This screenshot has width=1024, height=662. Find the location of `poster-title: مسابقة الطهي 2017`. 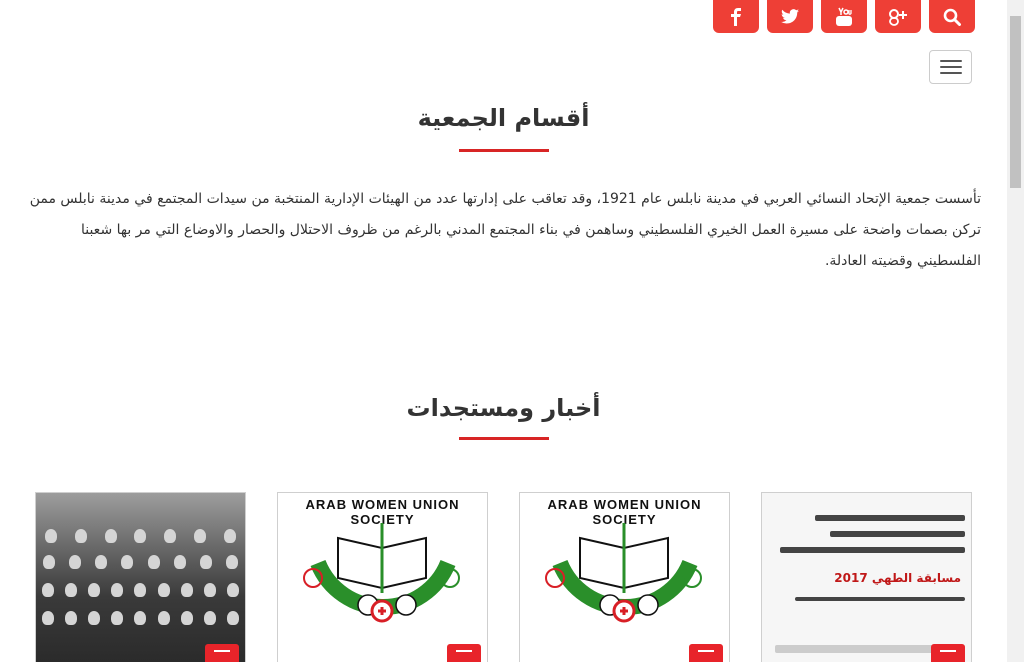

poster-title: مسابقة الطهي 2017 is located at coordinates (897, 578).